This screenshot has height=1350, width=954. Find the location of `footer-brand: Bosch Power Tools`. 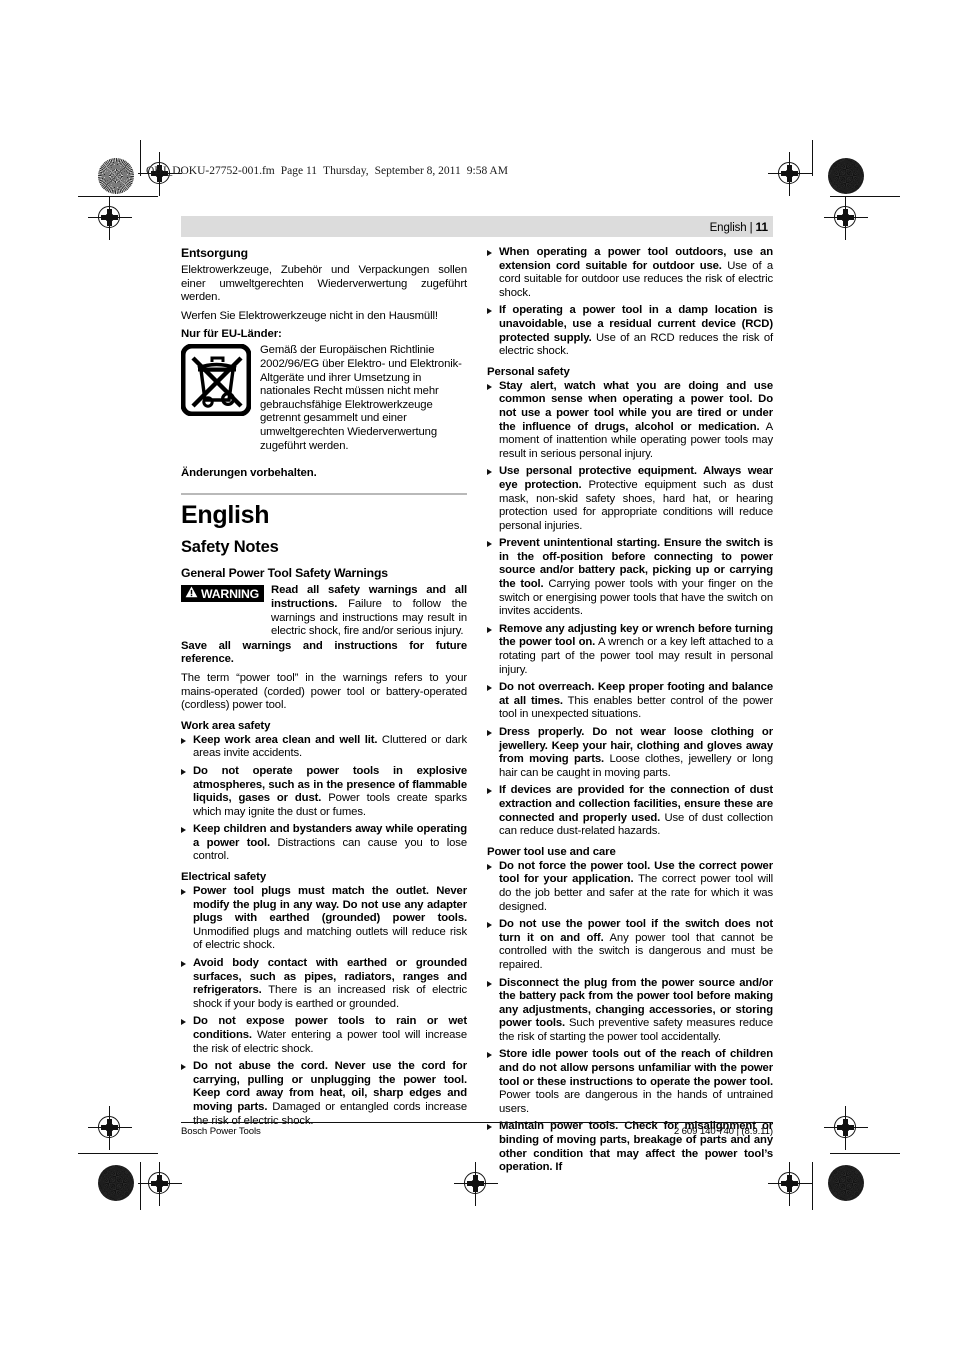

footer-brand: Bosch Power Tools is located at coordinates (221, 1131).